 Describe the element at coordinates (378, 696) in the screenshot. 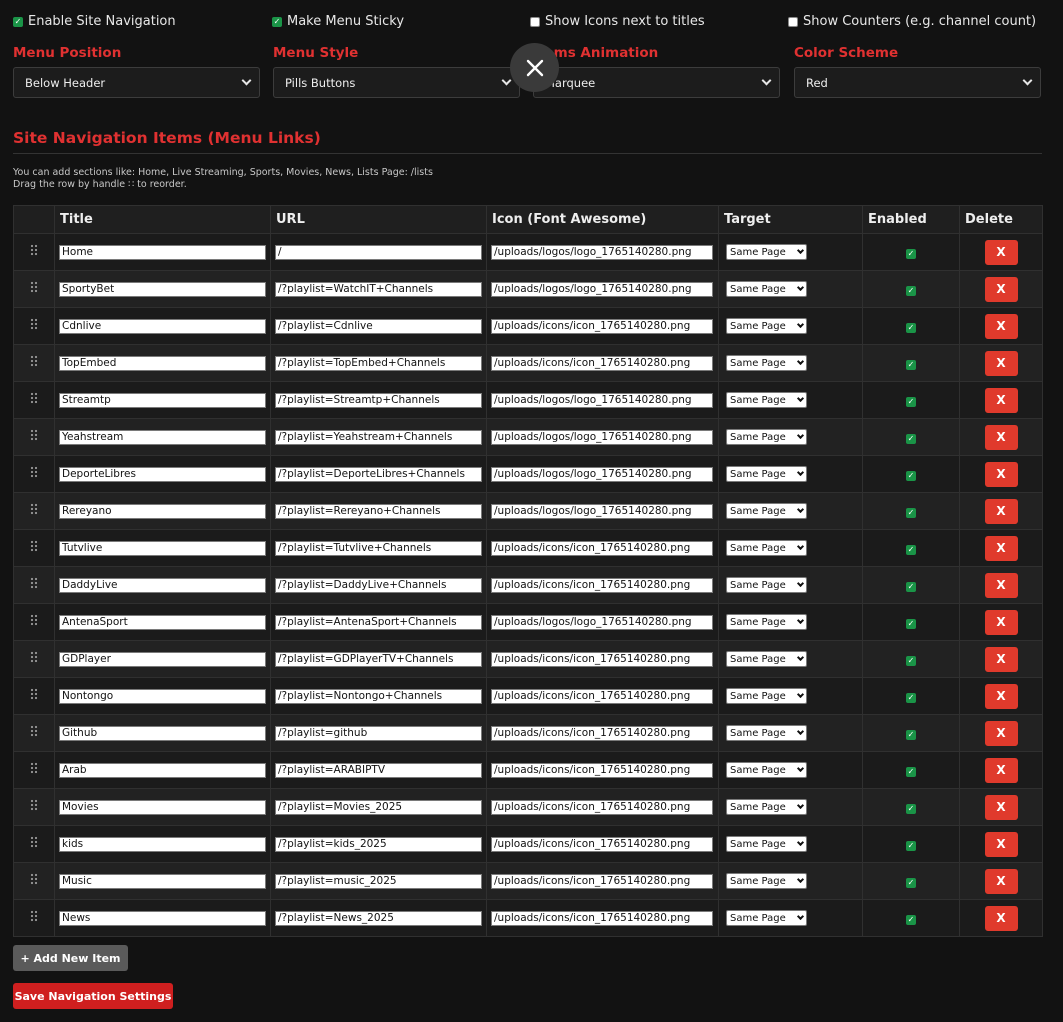

I see `url-input: /?playlist=Nontongo+Channels` at that location.